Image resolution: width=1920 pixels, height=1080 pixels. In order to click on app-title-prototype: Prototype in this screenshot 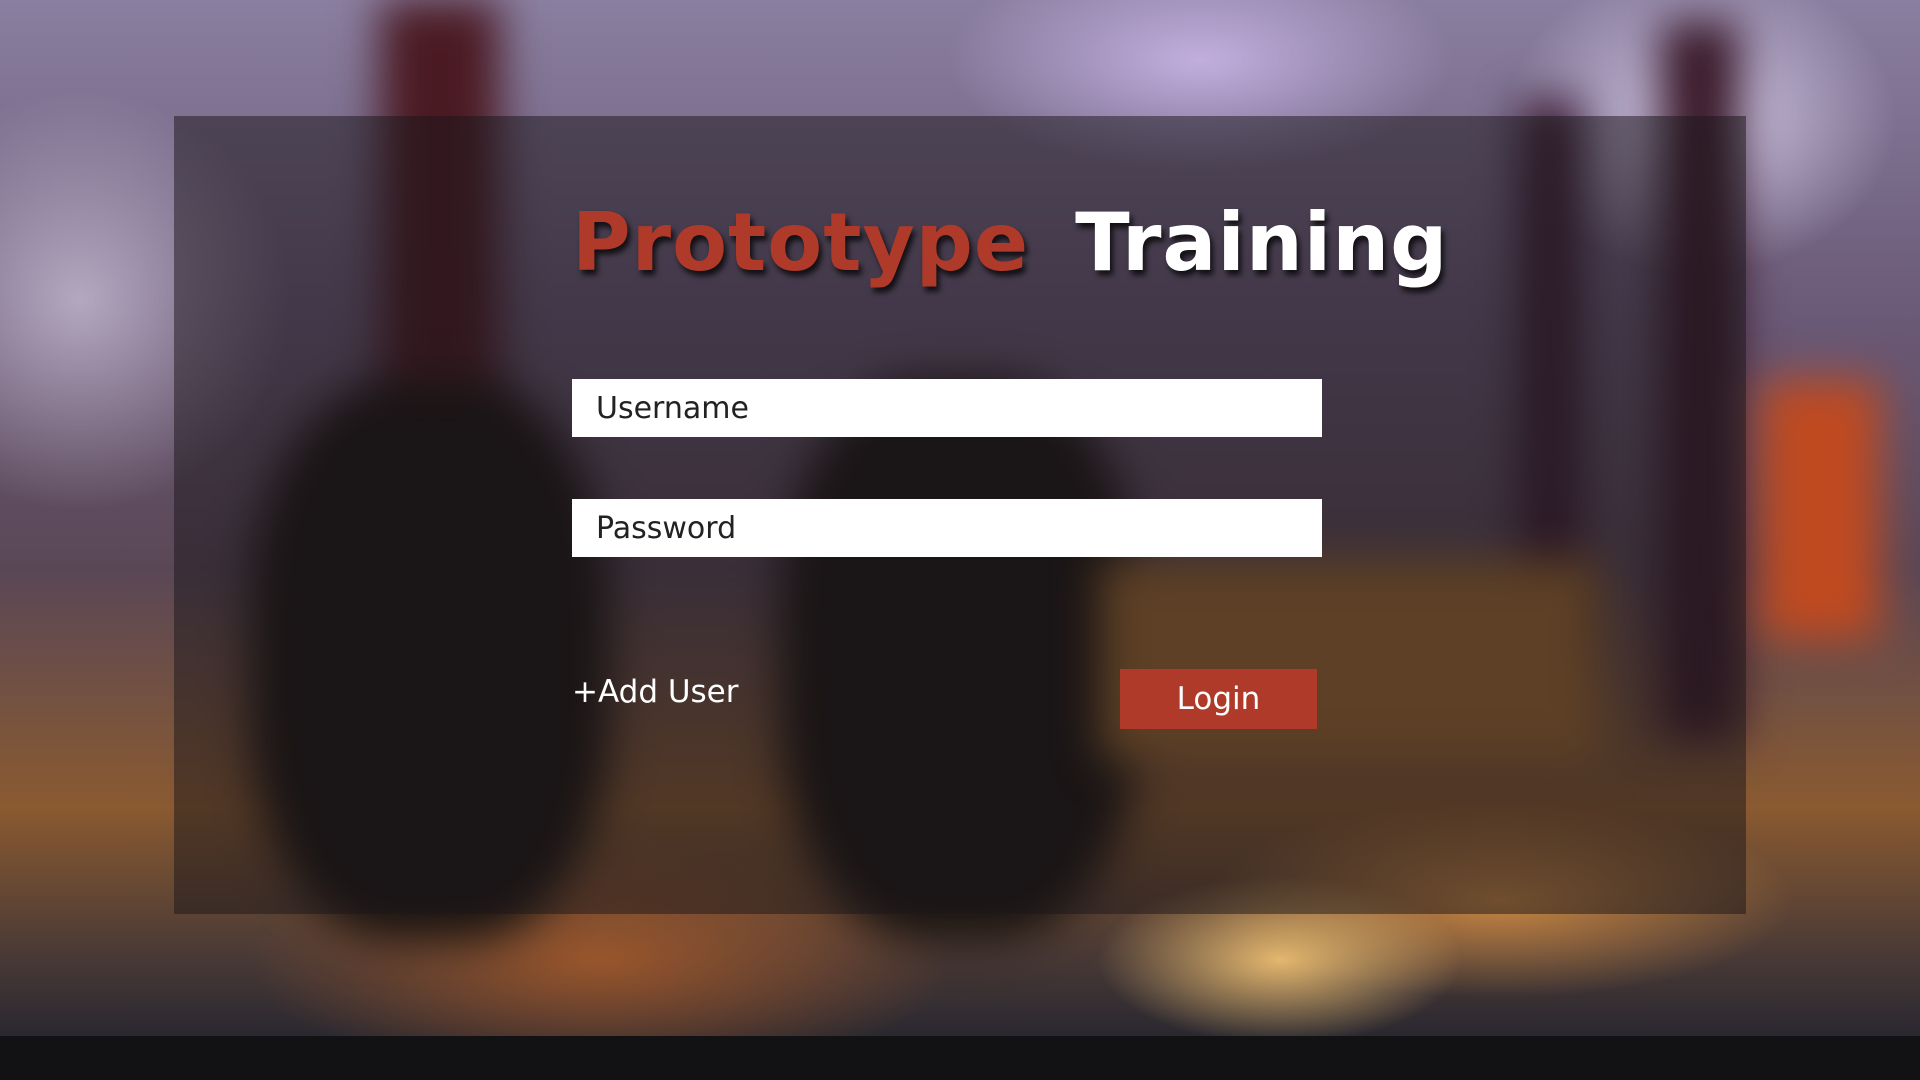, I will do `click(801, 242)`.